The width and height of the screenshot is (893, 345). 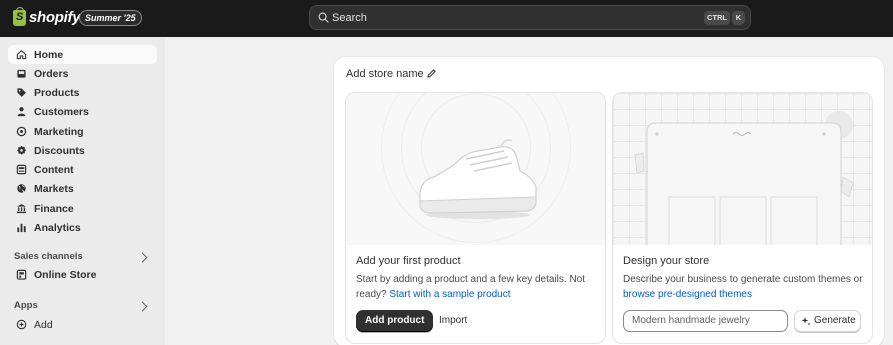 What do you see at coordinates (323, 17) in the screenshot?
I see `search-icon` at bounding box center [323, 17].